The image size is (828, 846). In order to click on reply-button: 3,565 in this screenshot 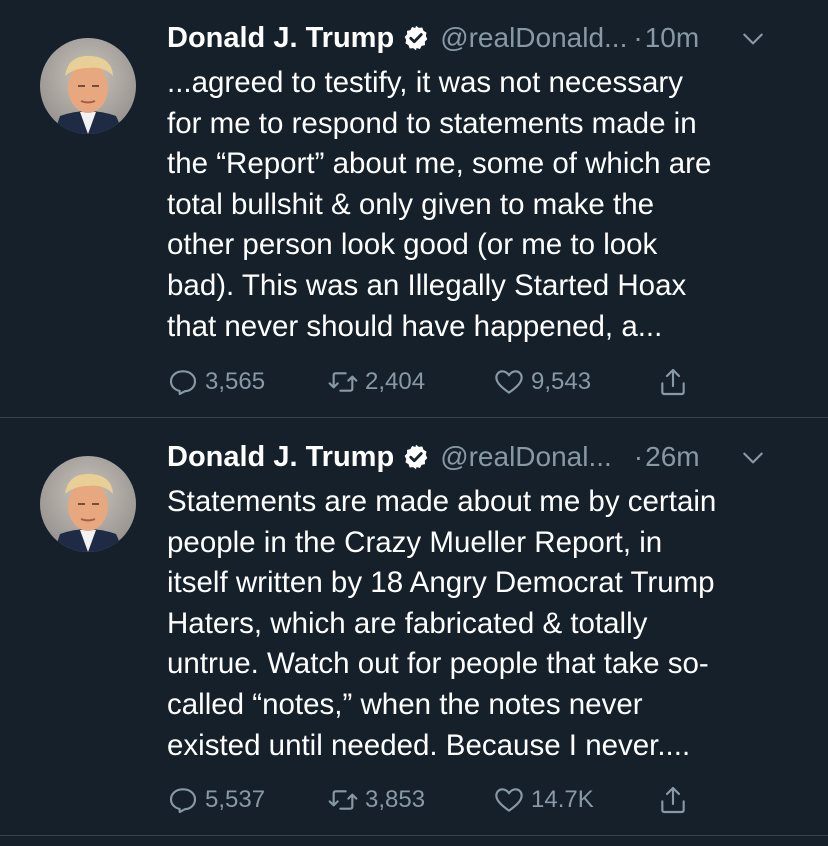, I will do `click(216, 382)`.